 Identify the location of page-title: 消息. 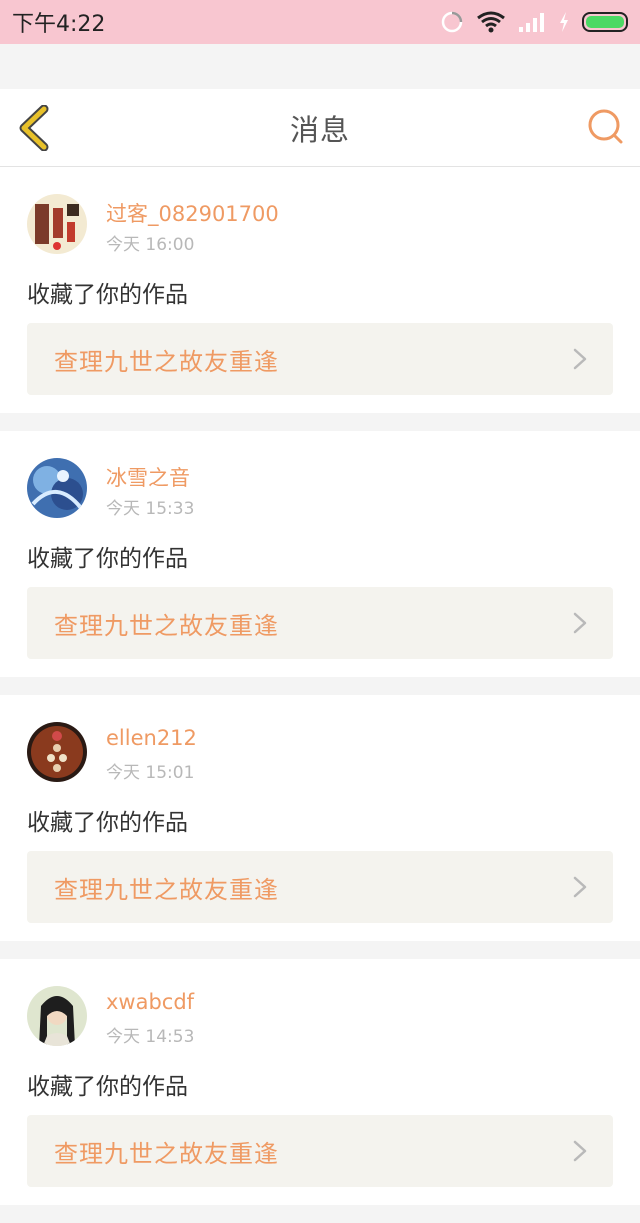
(319, 129).